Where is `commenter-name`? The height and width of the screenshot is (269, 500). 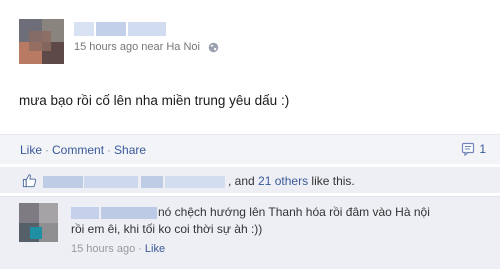 commenter-name is located at coordinates (114, 213).